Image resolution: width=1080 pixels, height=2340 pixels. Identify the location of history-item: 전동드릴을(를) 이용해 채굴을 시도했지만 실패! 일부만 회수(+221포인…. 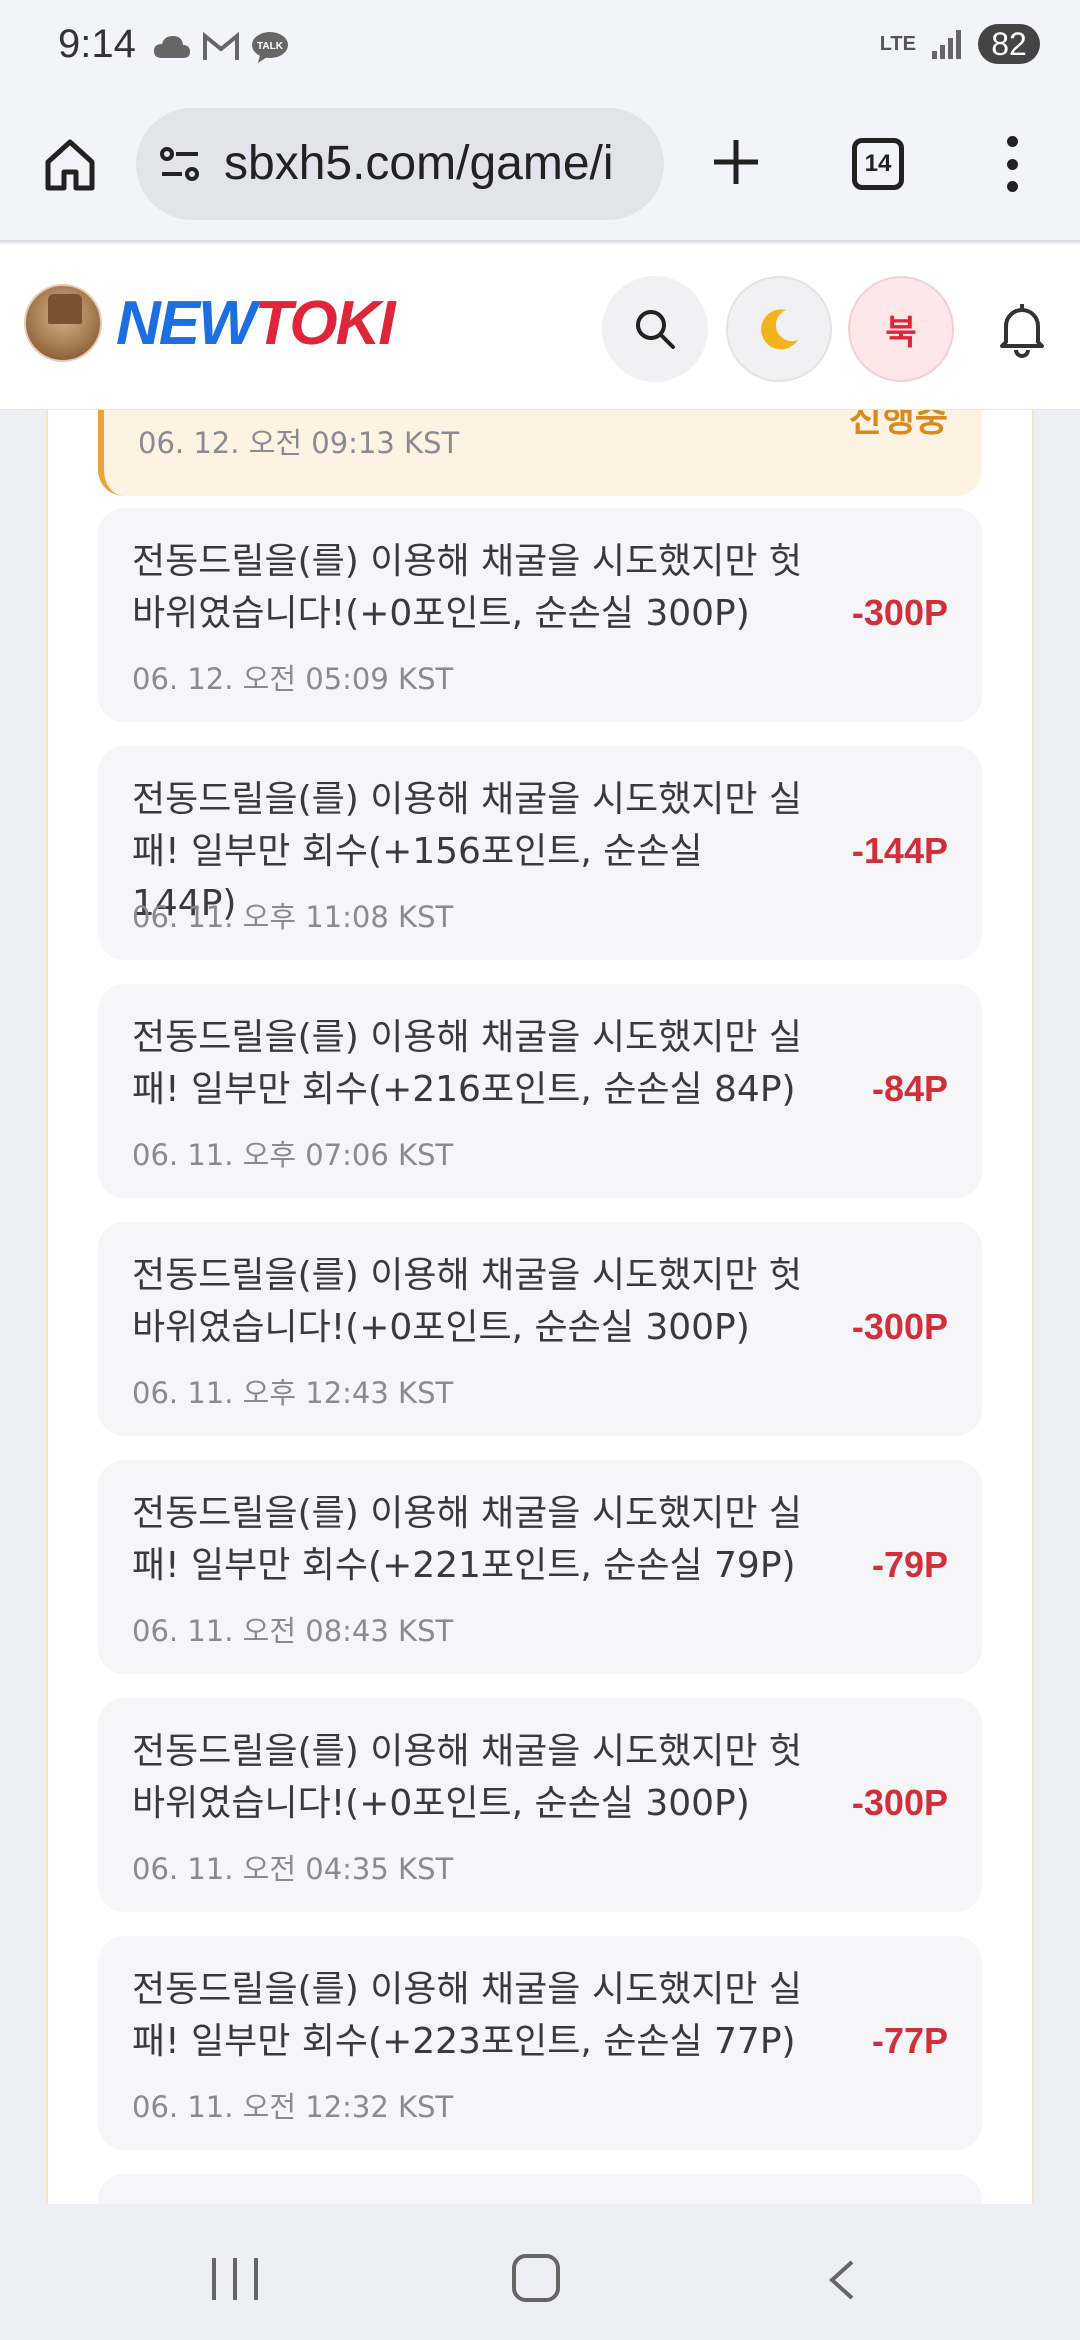
(540, 1567).